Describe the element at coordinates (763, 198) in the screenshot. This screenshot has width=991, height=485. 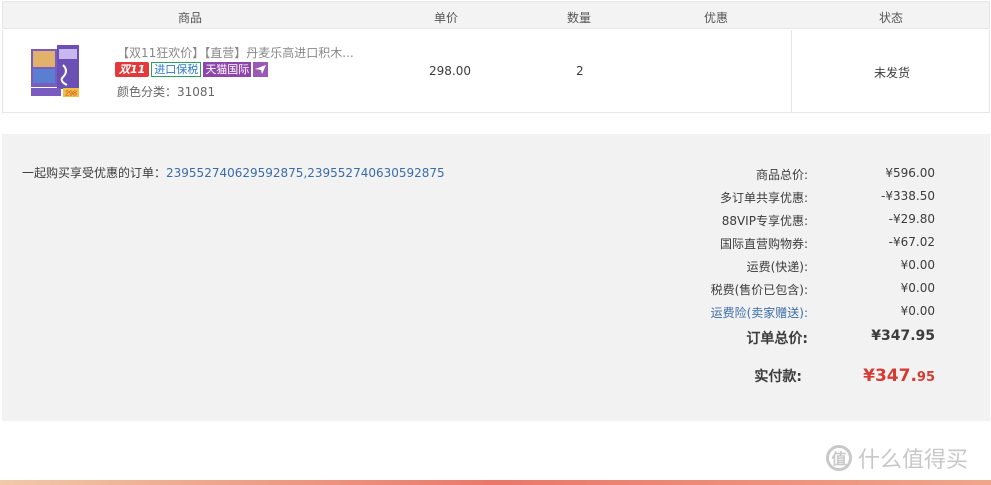
I see `shared-discount-label: 多订单共享优惠:` at that location.